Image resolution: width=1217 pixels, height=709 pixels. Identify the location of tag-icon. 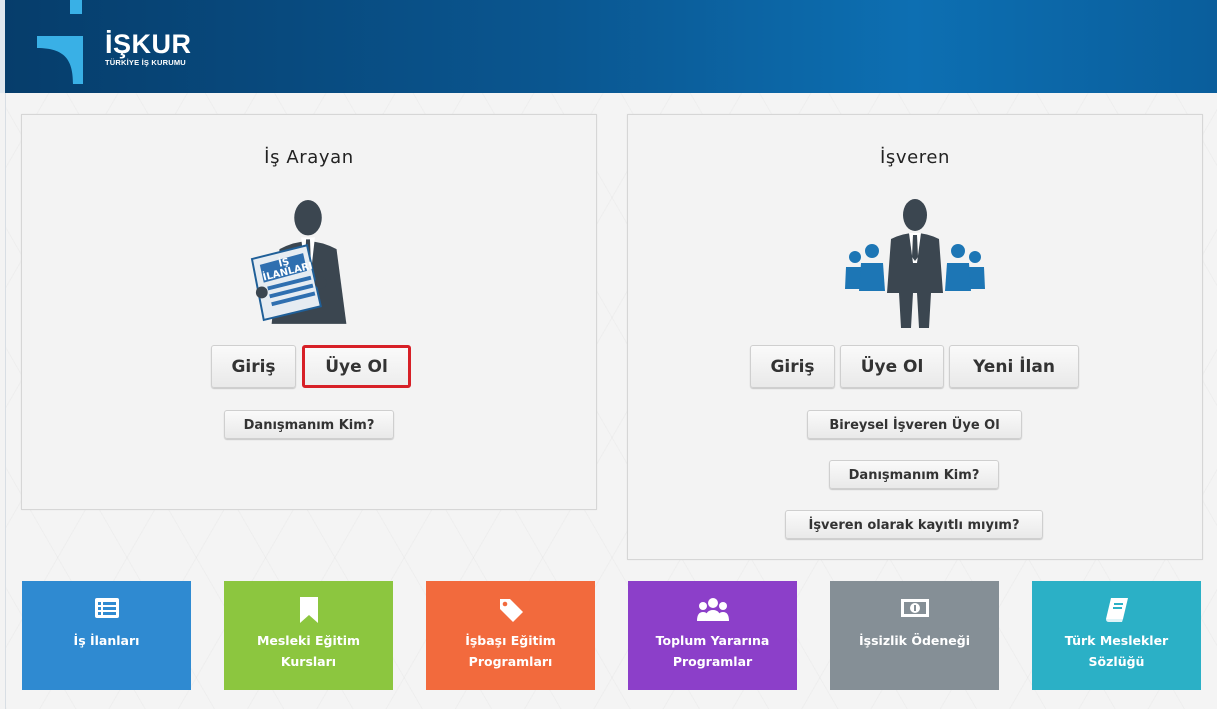
(510, 610).